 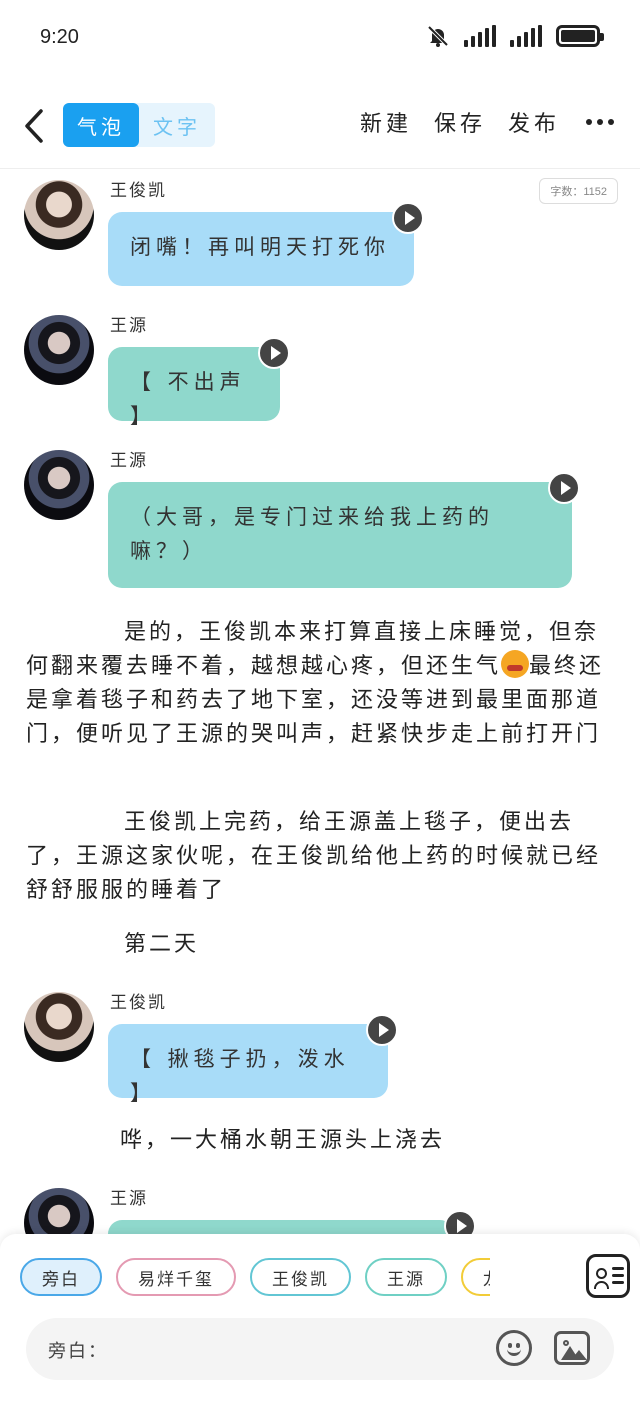 I want to click on chat-bubble: 闭嘴！再叫明天打死你, so click(x=261, y=249).